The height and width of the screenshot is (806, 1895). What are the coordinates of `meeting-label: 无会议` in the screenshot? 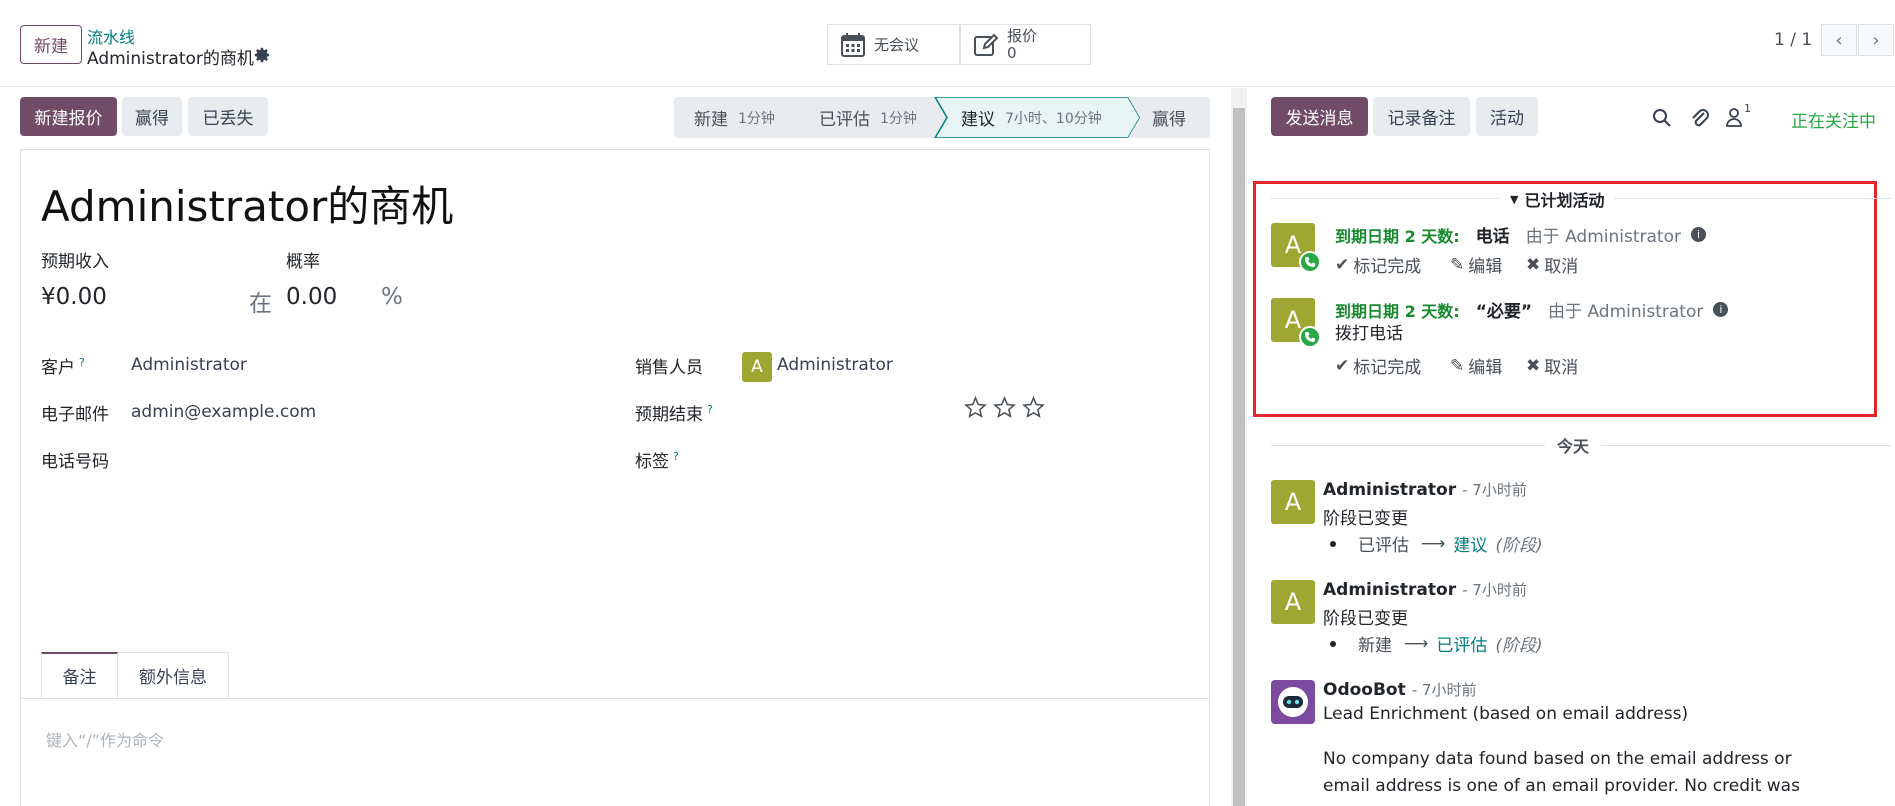 It's located at (897, 45).